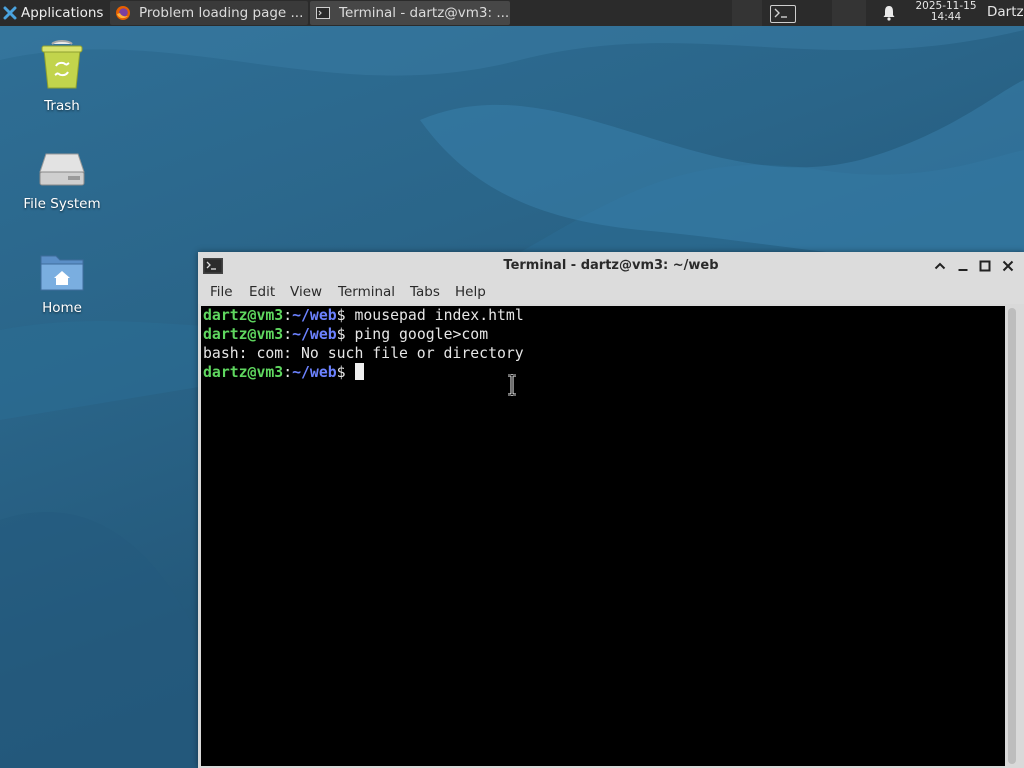 This screenshot has height=768, width=1024. Describe the element at coordinates (62, 169) in the screenshot. I see `drive-icon` at that location.